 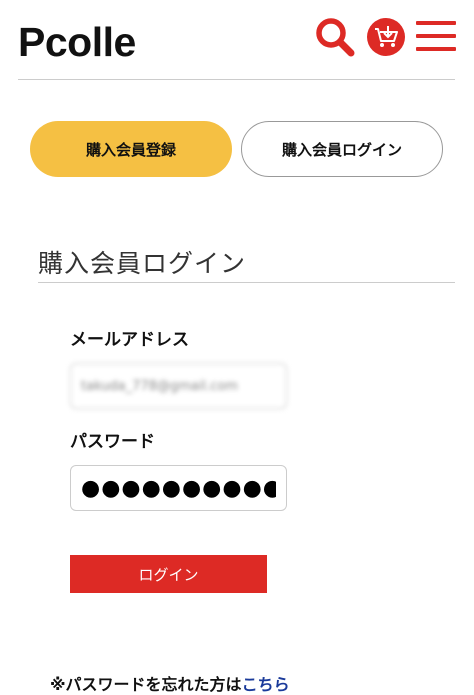 I want to click on tab-register: 購入会員登録, so click(x=131, y=149).